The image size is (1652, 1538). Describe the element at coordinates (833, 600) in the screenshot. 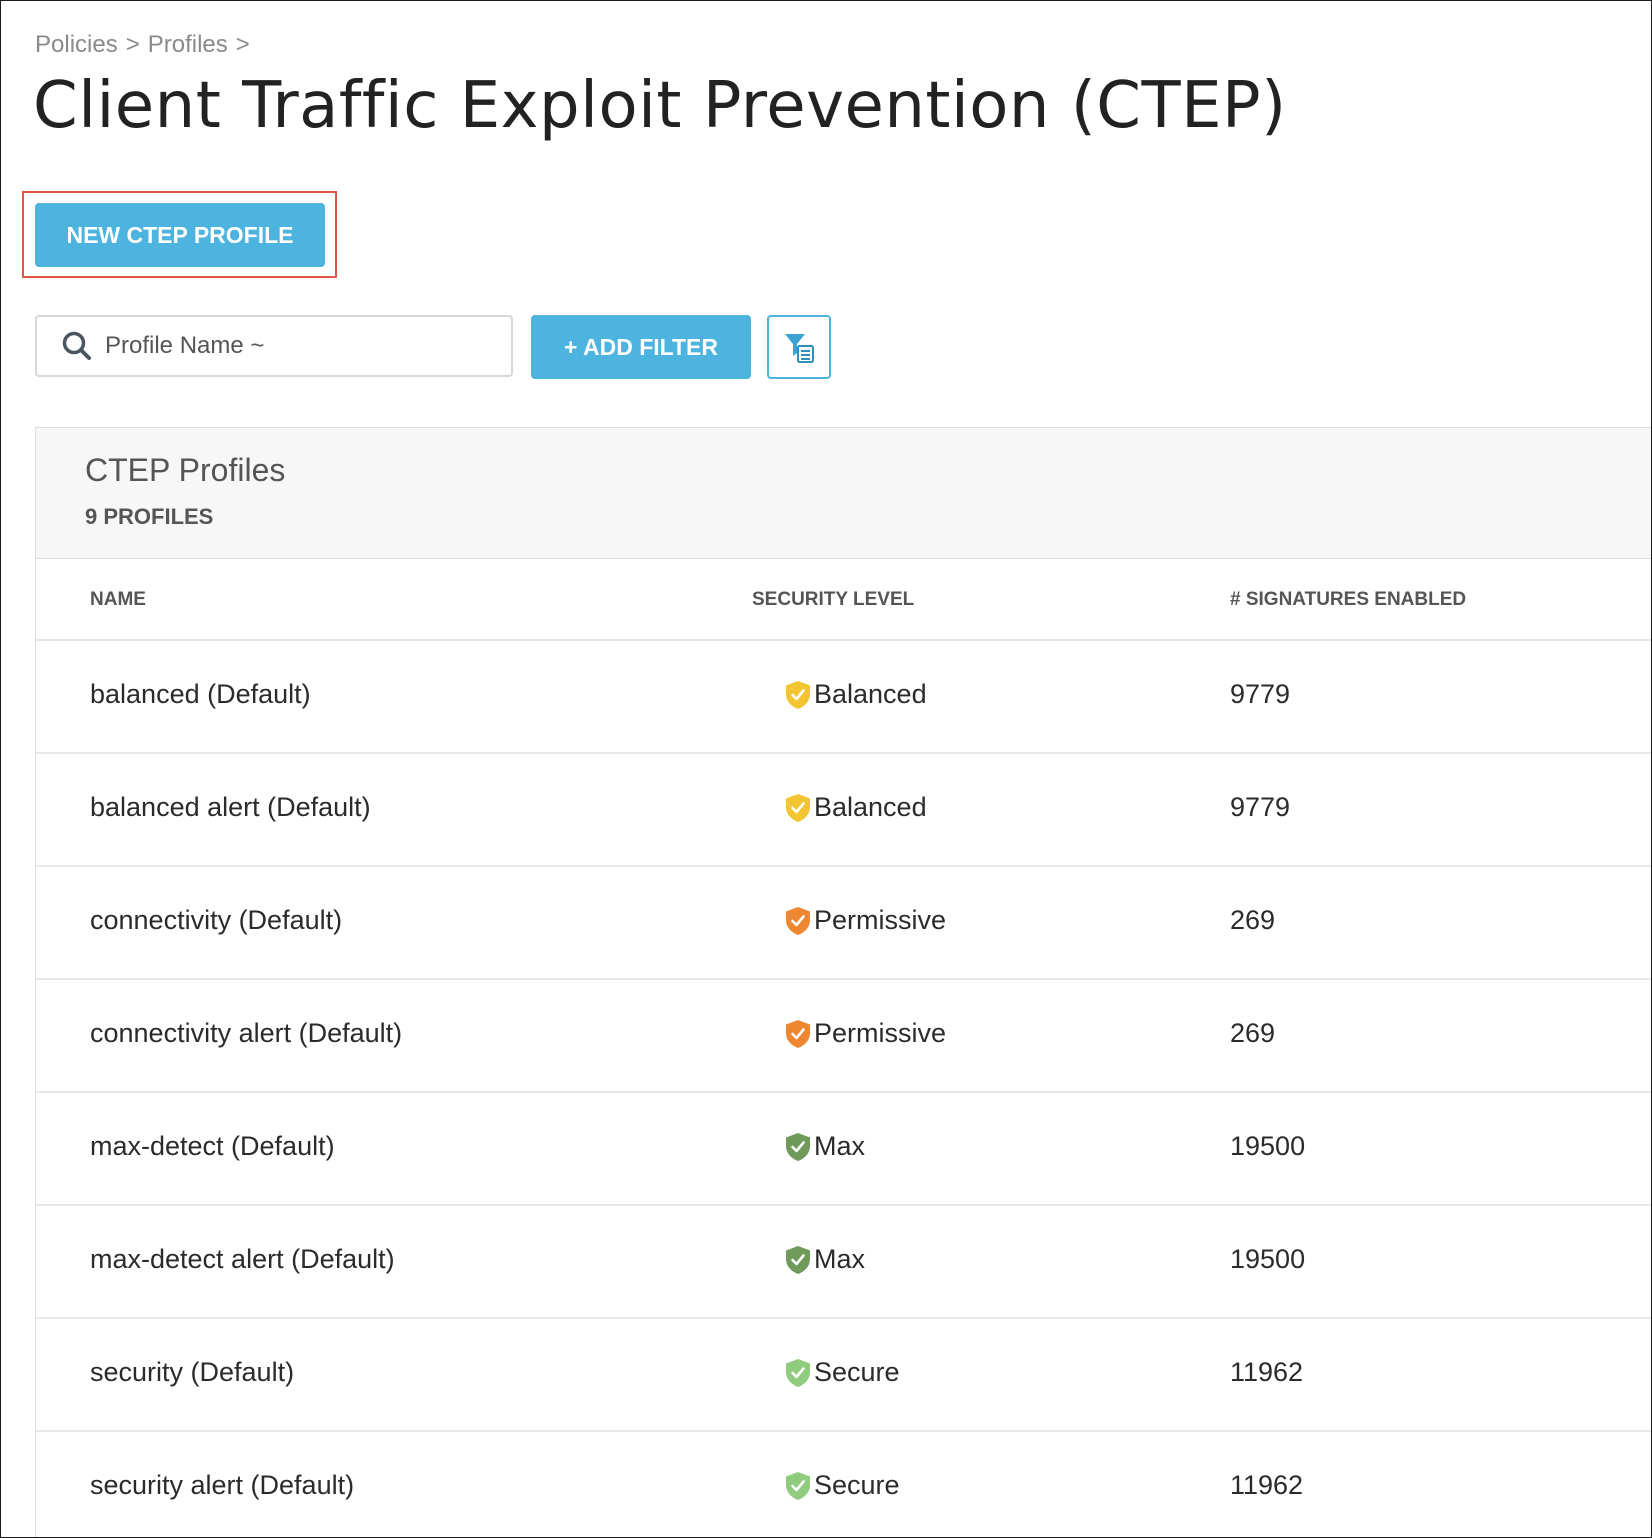

I see `column-header-security-level: SECURITY LEVEL` at that location.